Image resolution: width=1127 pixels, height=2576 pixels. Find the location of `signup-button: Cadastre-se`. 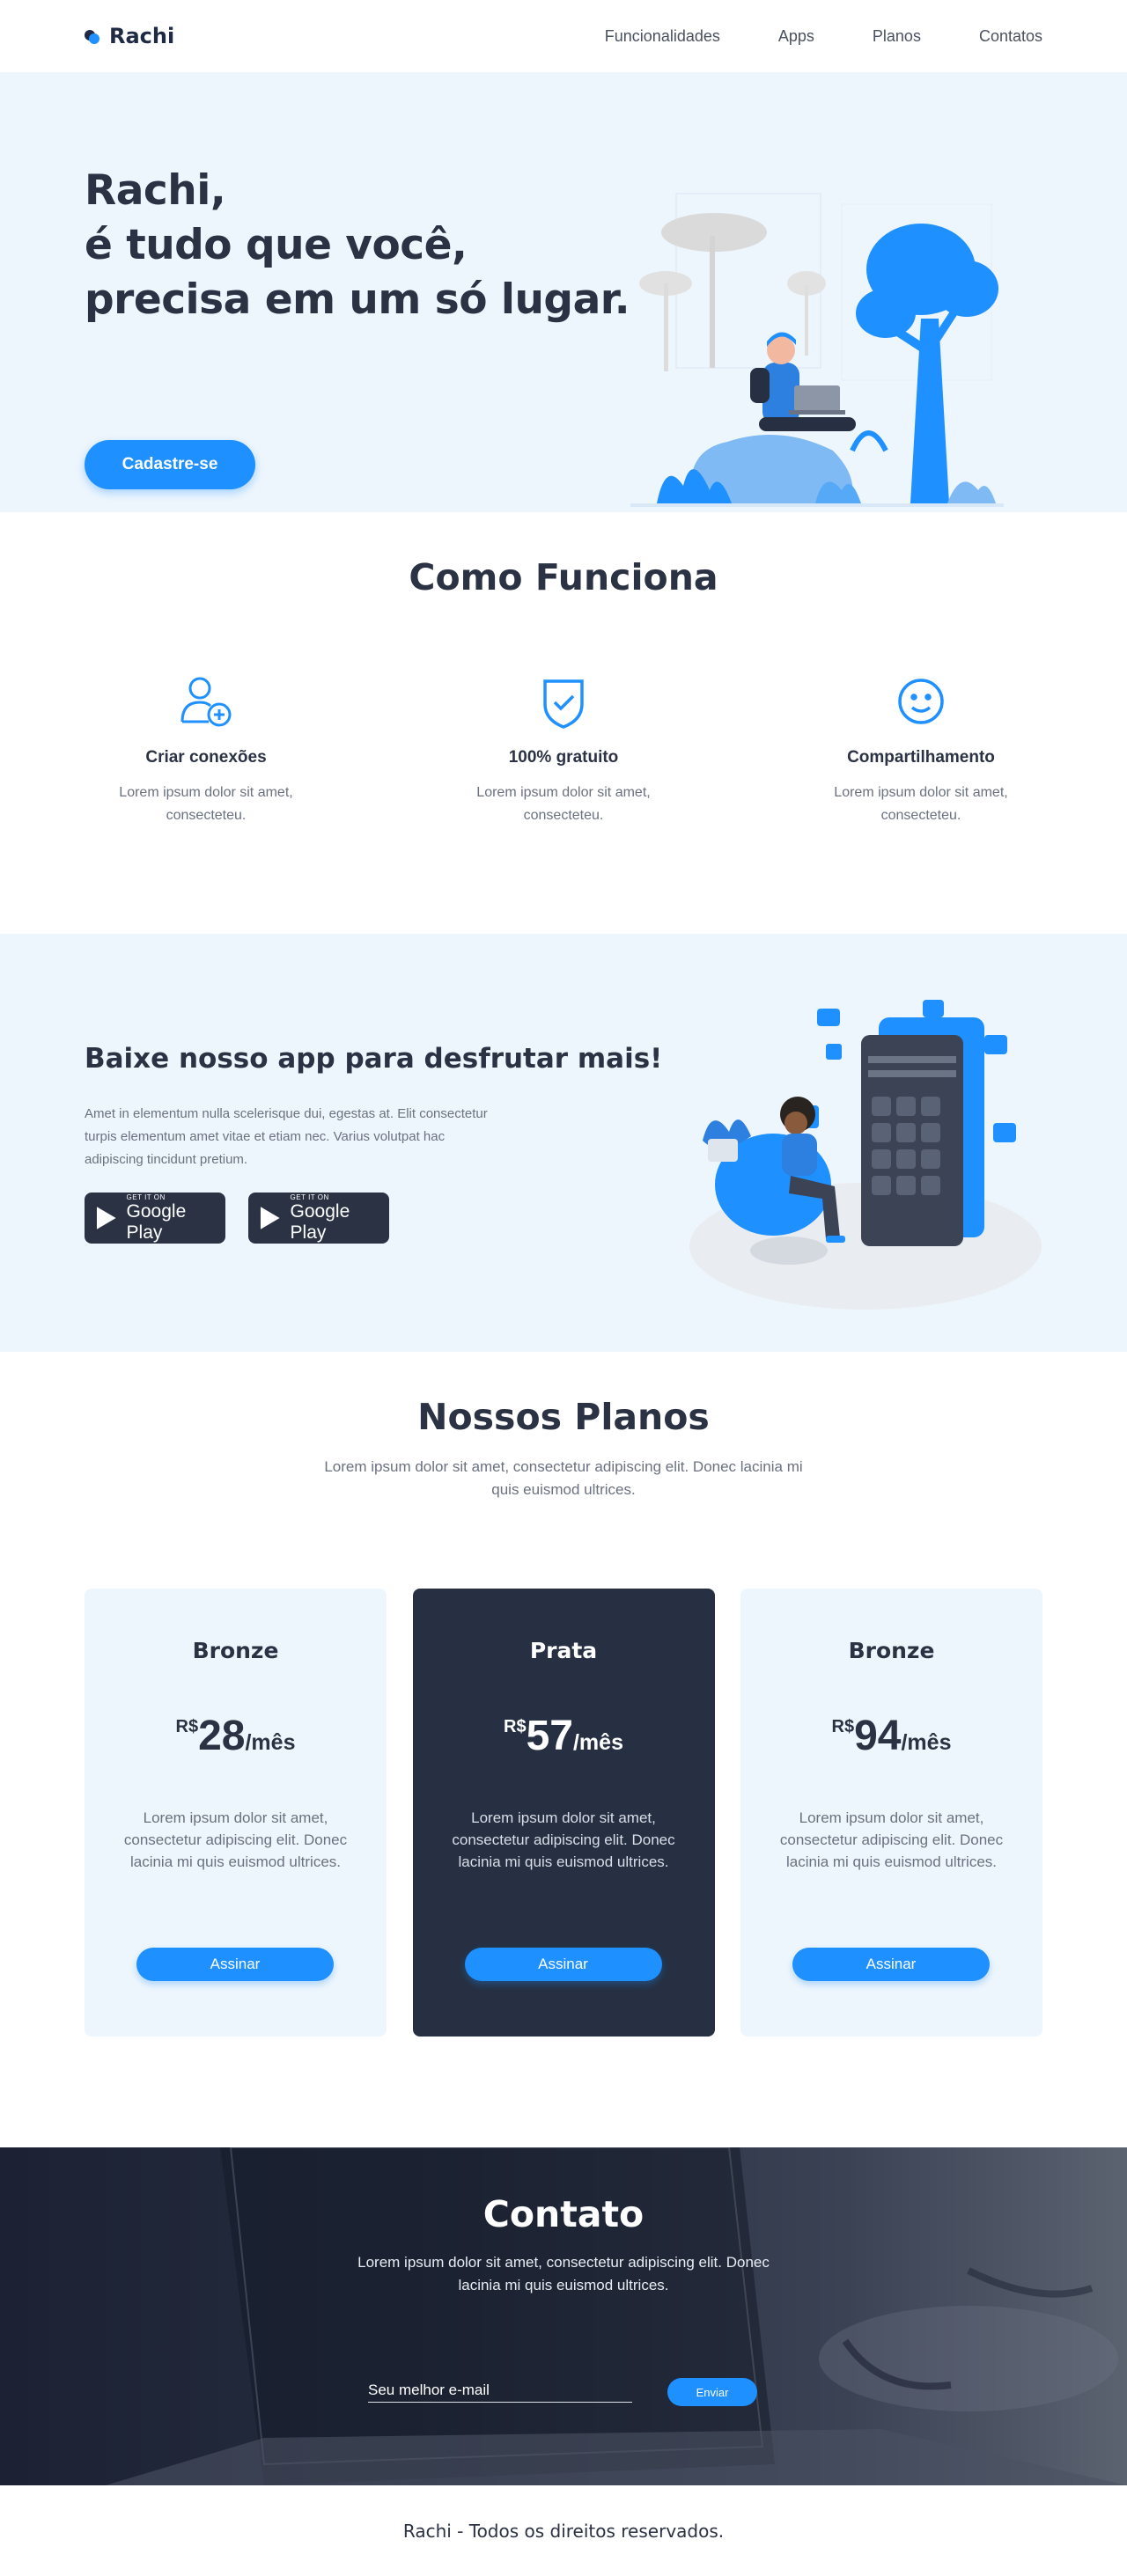

signup-button: Cadastre-se is located at coordinates (170, 464).